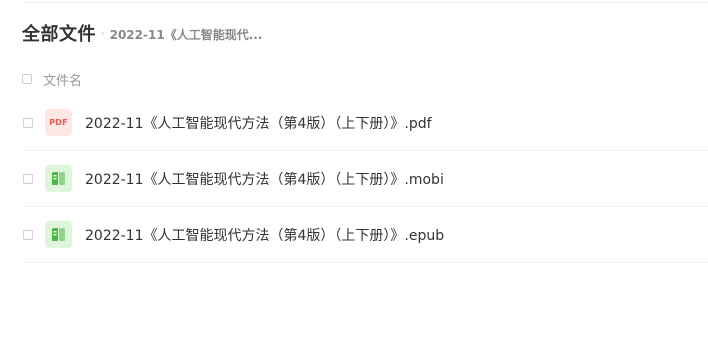  What do you see at coordinates (365, 2) in the screenshot?
I see `top-divider` at bounding box center [365, 2].